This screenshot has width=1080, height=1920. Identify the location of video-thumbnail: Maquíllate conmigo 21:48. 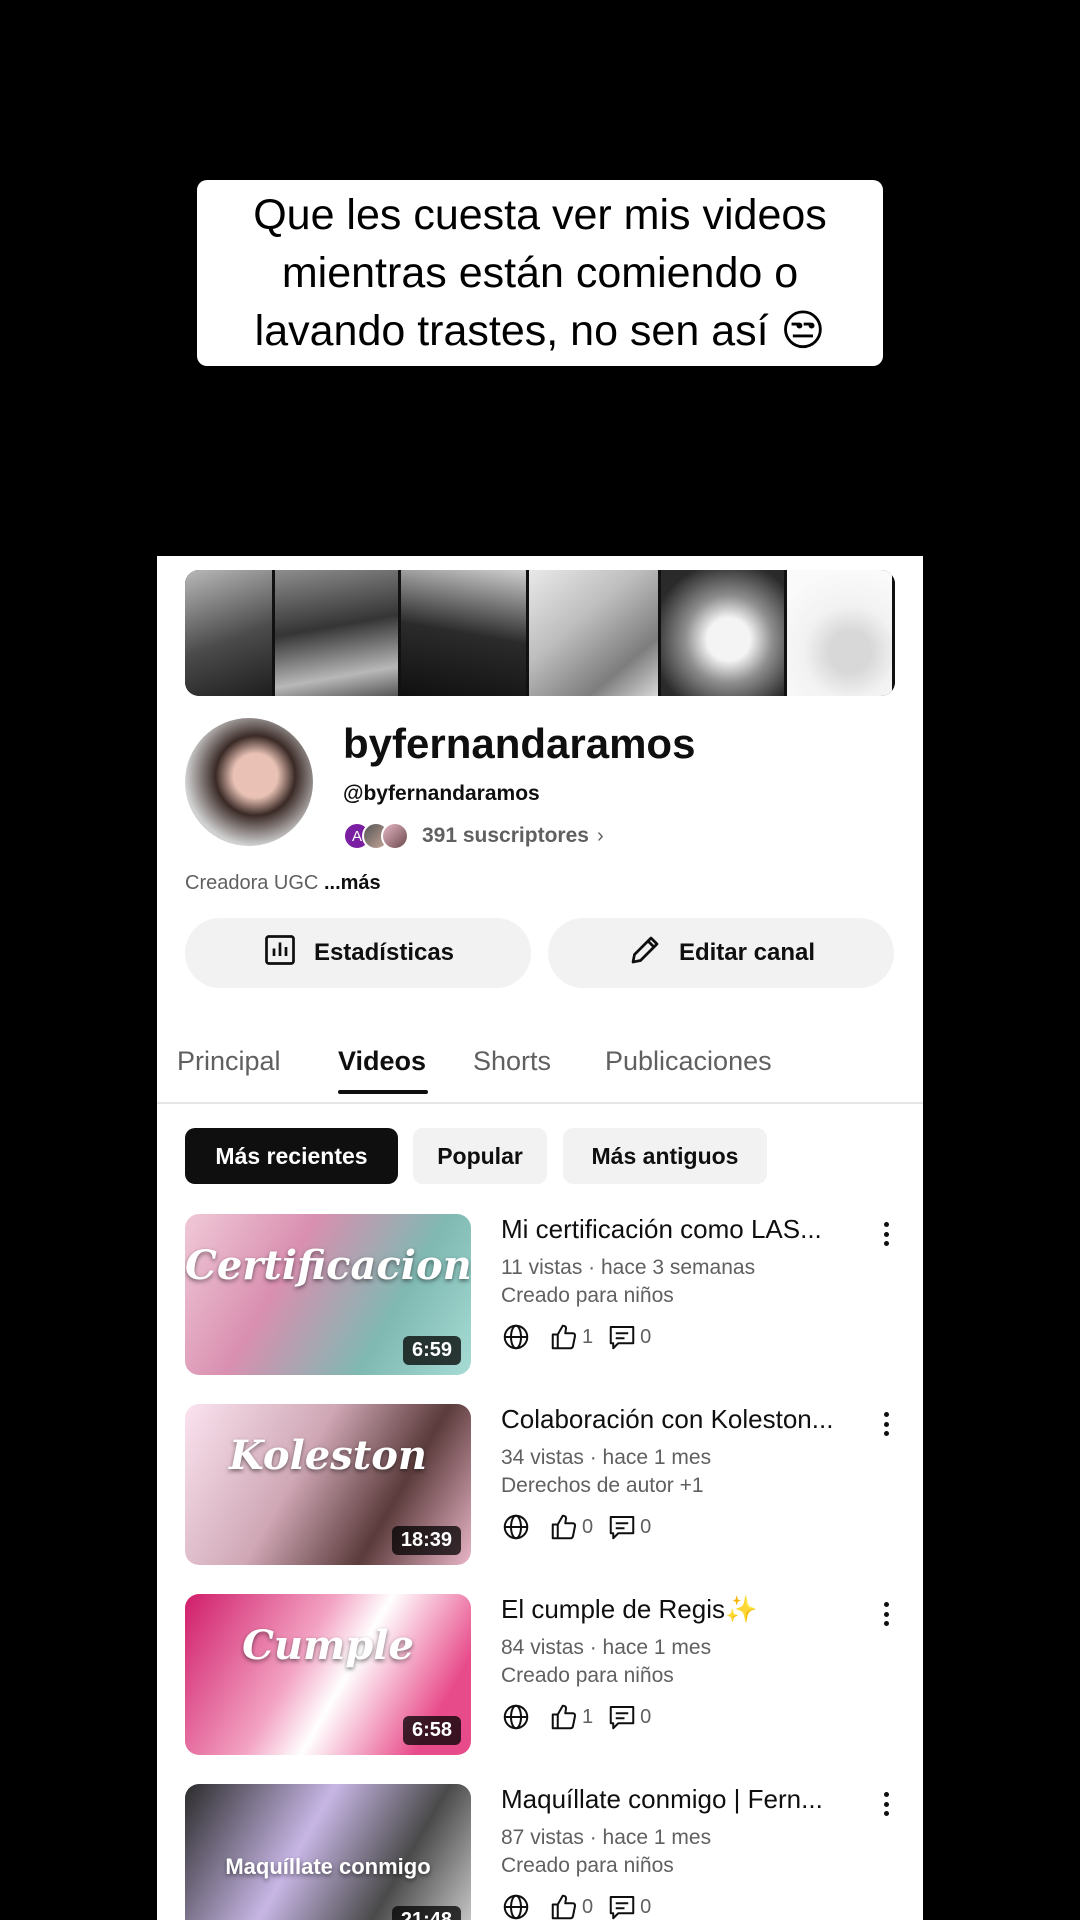
(328, 1852).